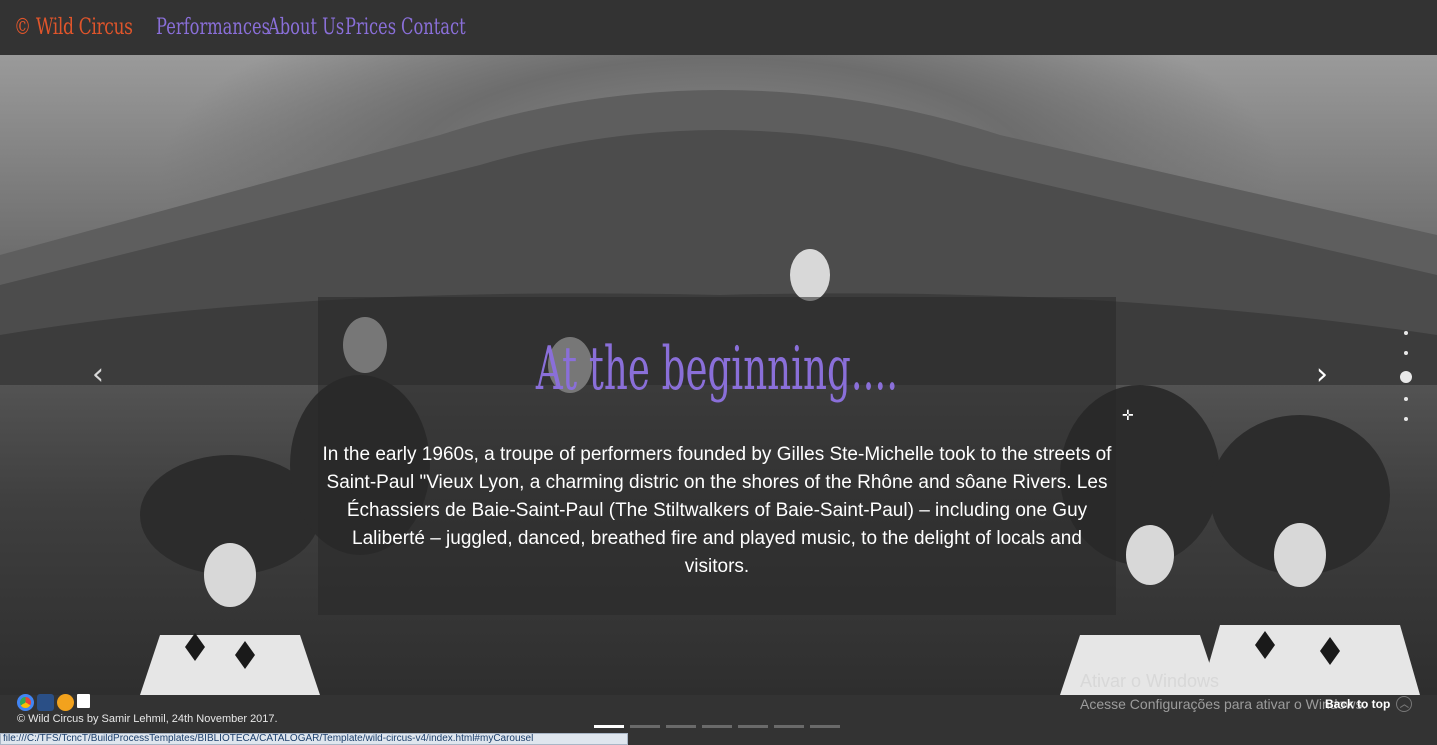 The height and width of the screenshot is (745, 1437). I want to click on broken-image-icon, so click(83, 701).